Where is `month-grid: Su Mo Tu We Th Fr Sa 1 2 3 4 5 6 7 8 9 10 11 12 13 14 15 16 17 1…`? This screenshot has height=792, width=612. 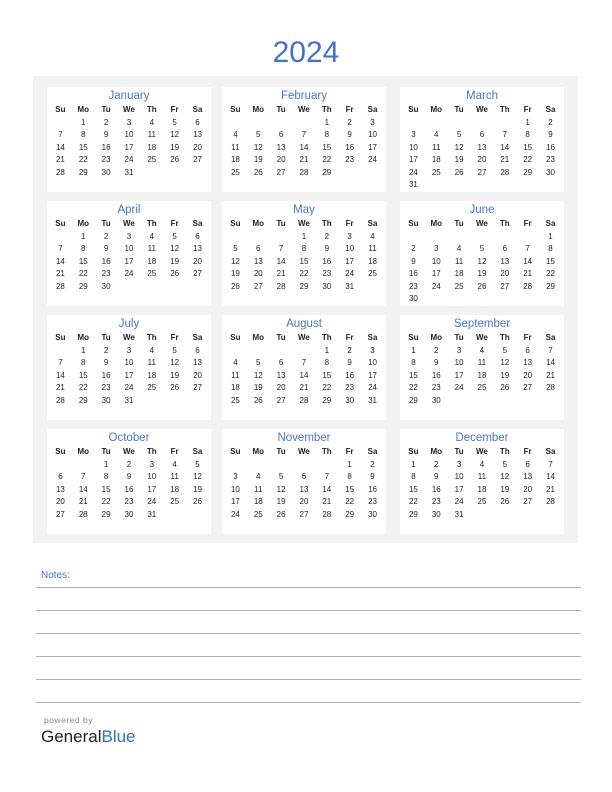
month-grid: Su Mo Tu We Th Fr Sa 1 2 3 4 5 6 7 8 9 10 11 12 13 14 15 16 17 1… is located at coordinates (304, 490).